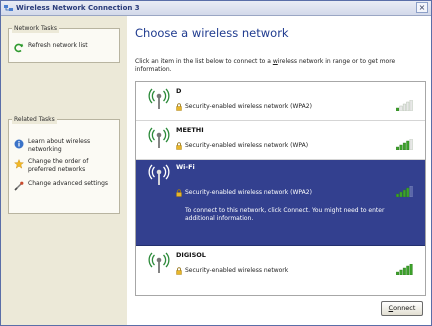  What do you see at coordinates (190, 130) in the screenshot?
I see `network-ssid: MEETHI` at bounding box center [190, 130].